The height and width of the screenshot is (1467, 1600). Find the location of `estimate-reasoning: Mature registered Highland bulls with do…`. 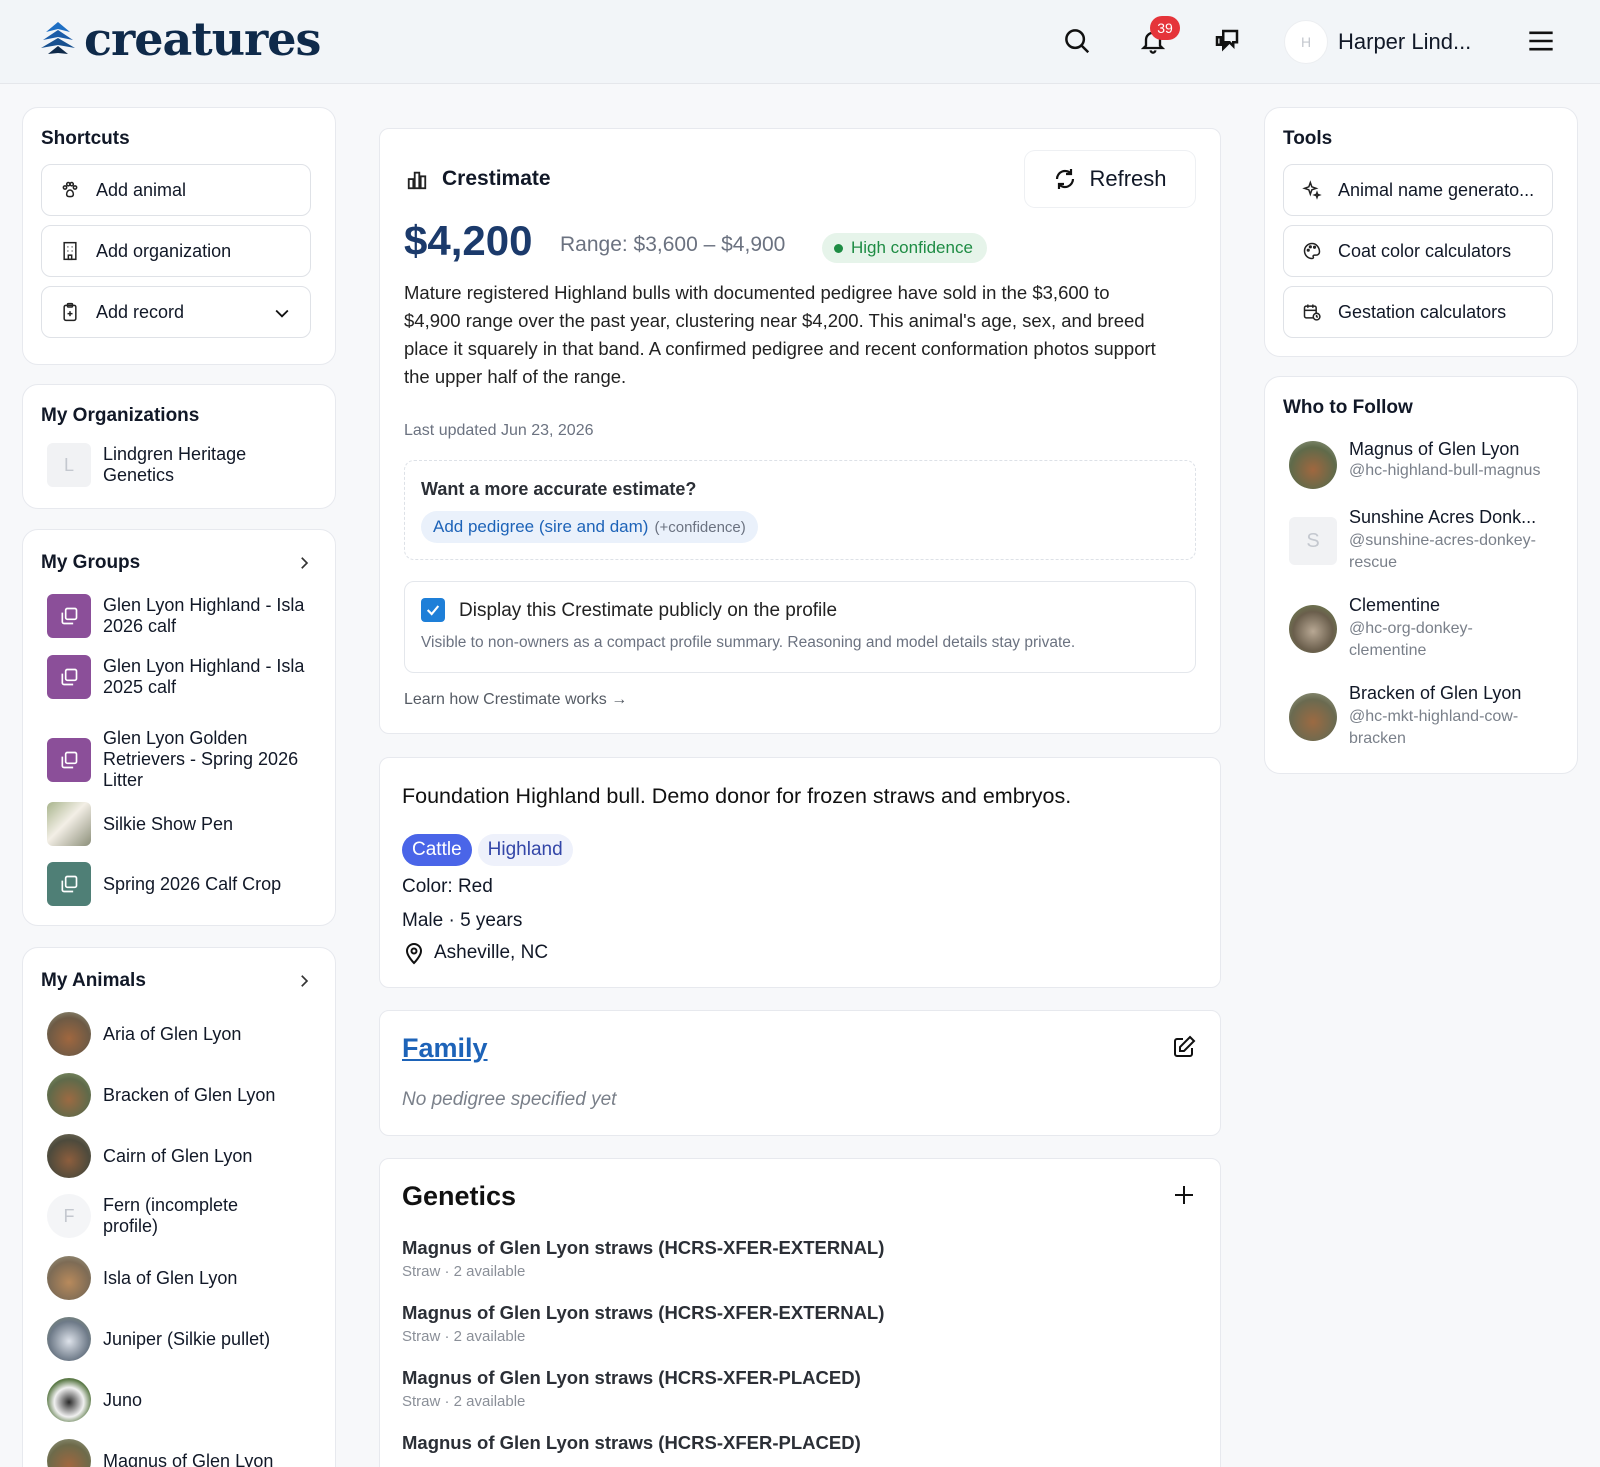

estimate-reasoning: Mature registered Highland bulls with do… is located at coordinates (780, 334).